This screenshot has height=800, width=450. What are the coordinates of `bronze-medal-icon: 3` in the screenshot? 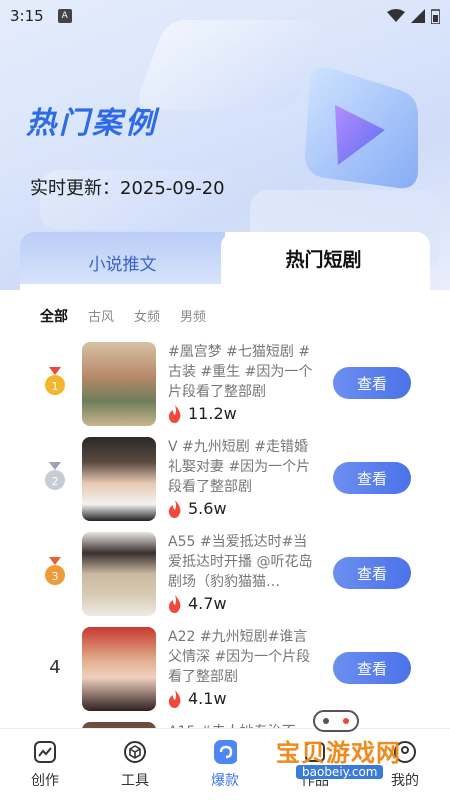 It's located at (55, 572).